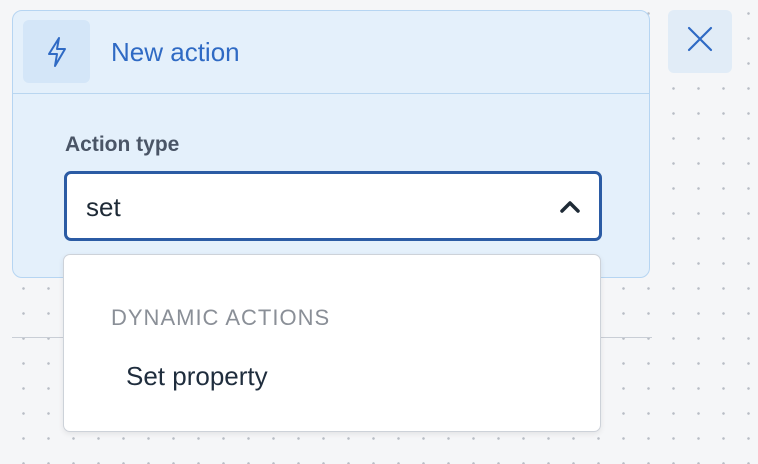 The height and width of the screenshot is (464, 758). What do you see at coordinates (56, 51) in the screenshot?
I see `lightning-bolt-icon` at bounding box center [56, 51].